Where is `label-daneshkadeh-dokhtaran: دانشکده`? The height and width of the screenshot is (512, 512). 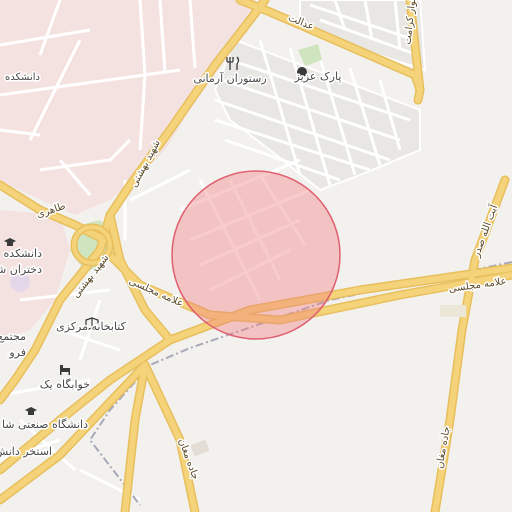 label-daneshkadeh-dokhtaran: دانشکده is located at coordinates (23, 253).